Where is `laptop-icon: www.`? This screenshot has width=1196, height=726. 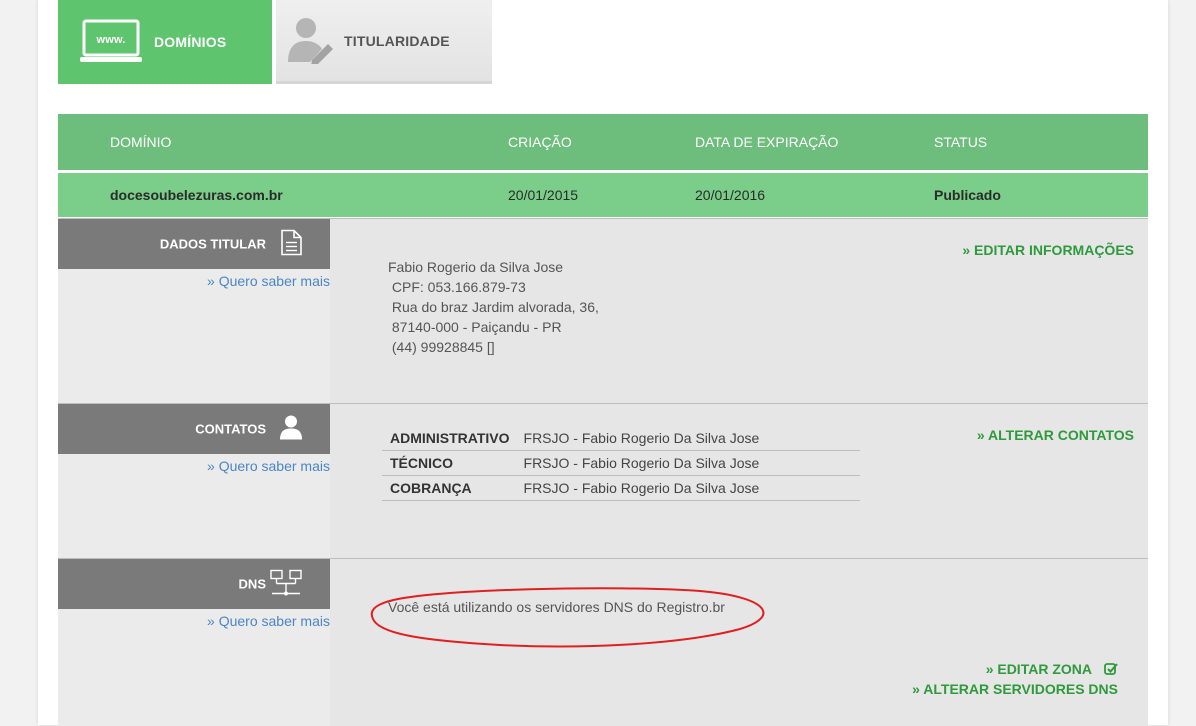 laptop-icon: www. is located at coordinates (111, 42).